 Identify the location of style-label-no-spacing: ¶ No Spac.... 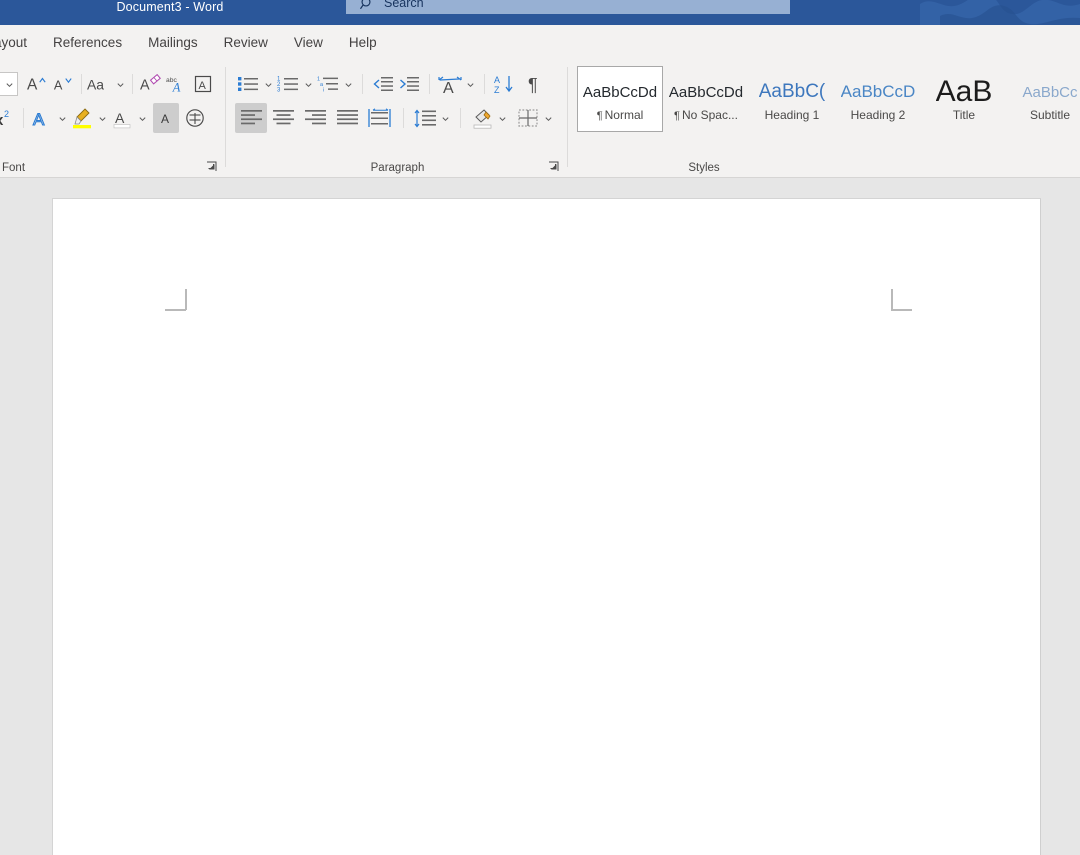
(706, 115).